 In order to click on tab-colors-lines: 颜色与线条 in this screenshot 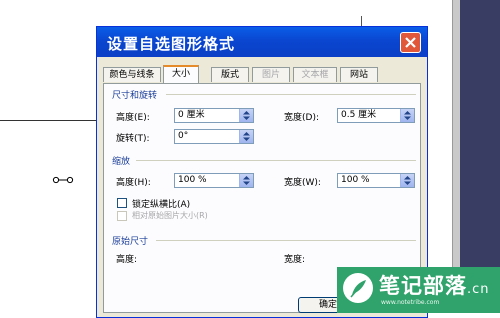, I will do `click(132, 74)`.